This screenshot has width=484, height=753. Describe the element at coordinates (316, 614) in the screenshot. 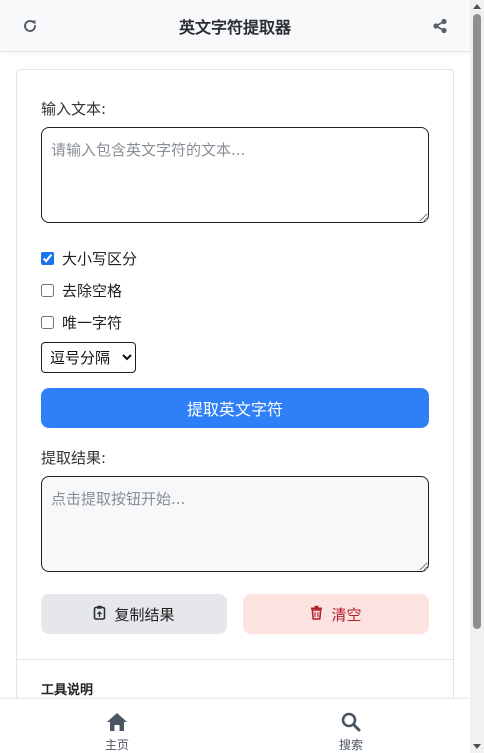

I see `trash-icon` at that location.